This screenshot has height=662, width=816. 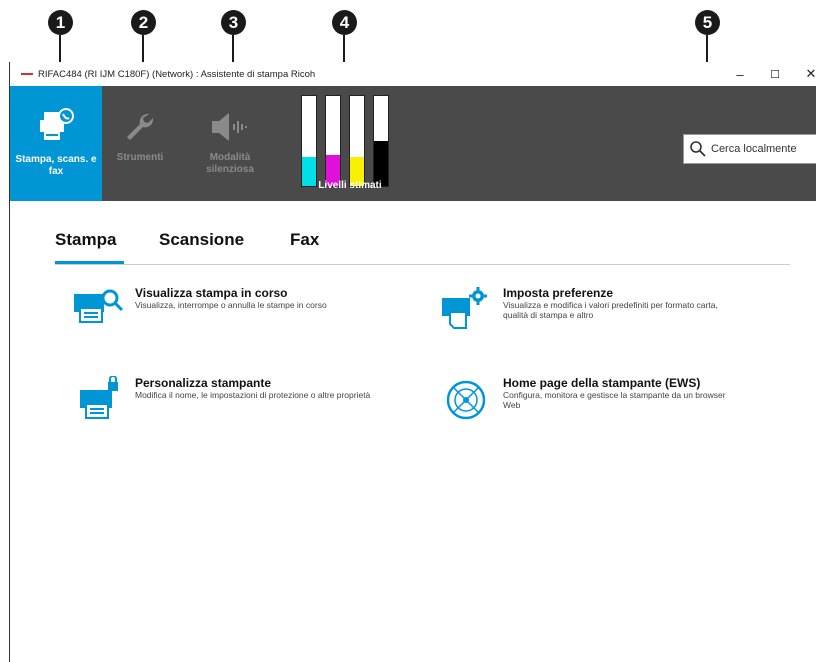 What do you see at coordinates (357, 141) in the screenshot?
I see `ink-cartridge-yellow` at bounding box center [357, 141].